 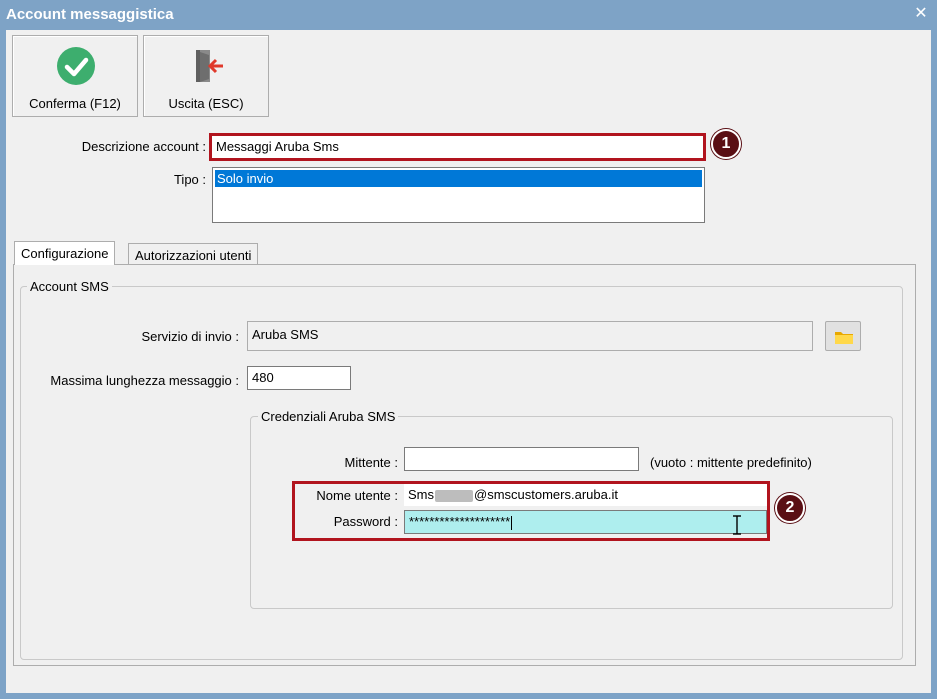 I want to click on service-label: Servizio di invio :, so click(x=190, y=336).